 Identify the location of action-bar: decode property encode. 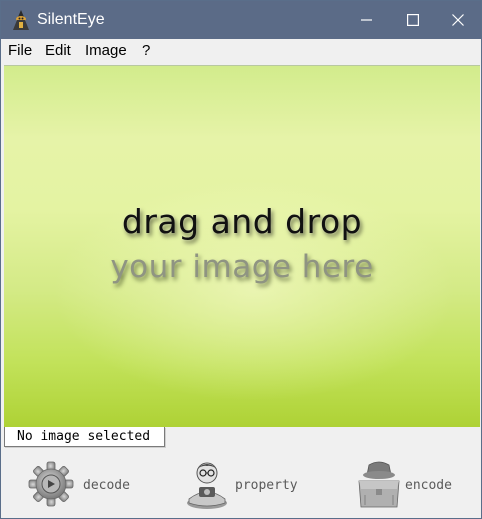
(241, 483).